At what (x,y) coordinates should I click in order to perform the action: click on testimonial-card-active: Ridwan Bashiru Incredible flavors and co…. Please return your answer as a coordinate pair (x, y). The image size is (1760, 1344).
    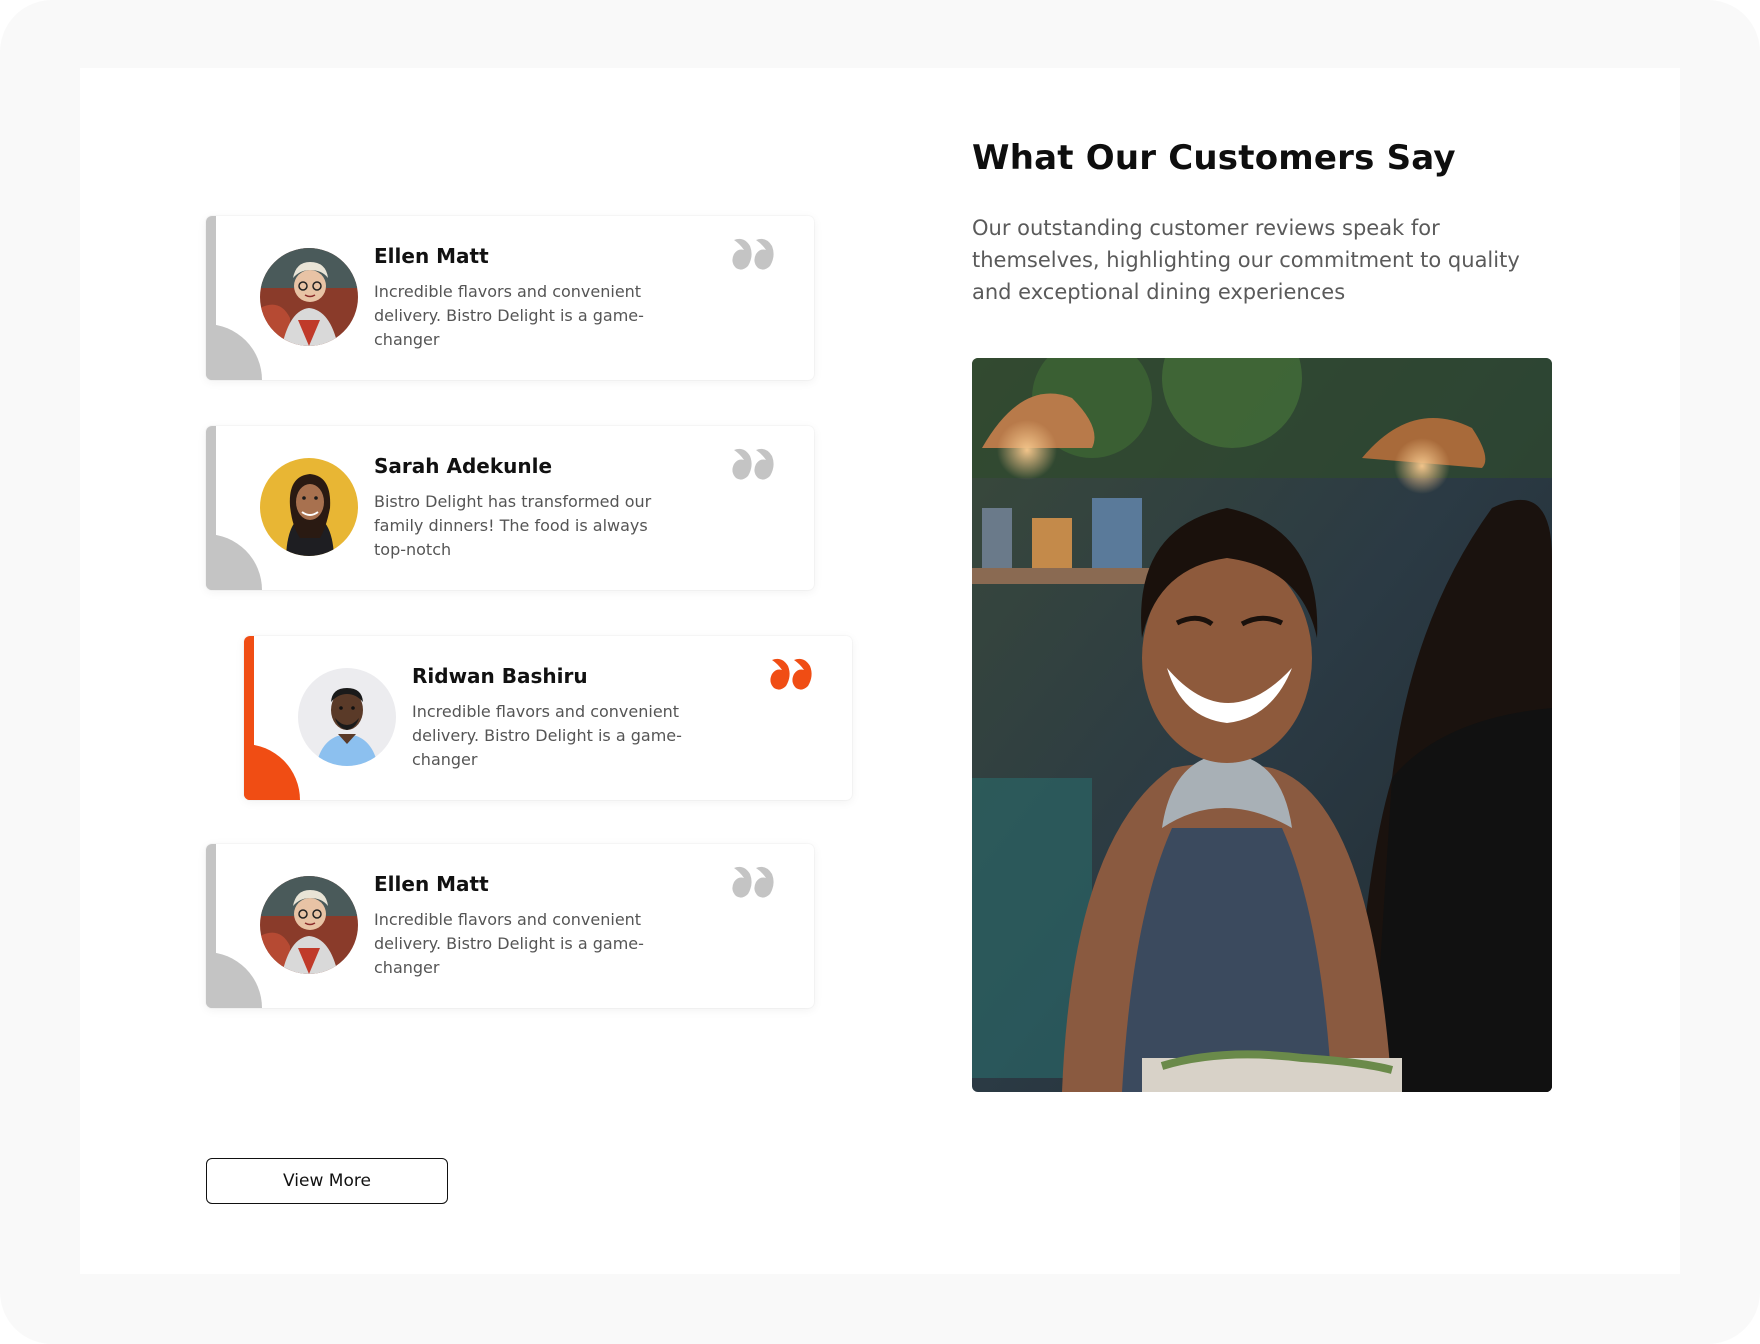
    Looking at the image, I should click on (548, 718).